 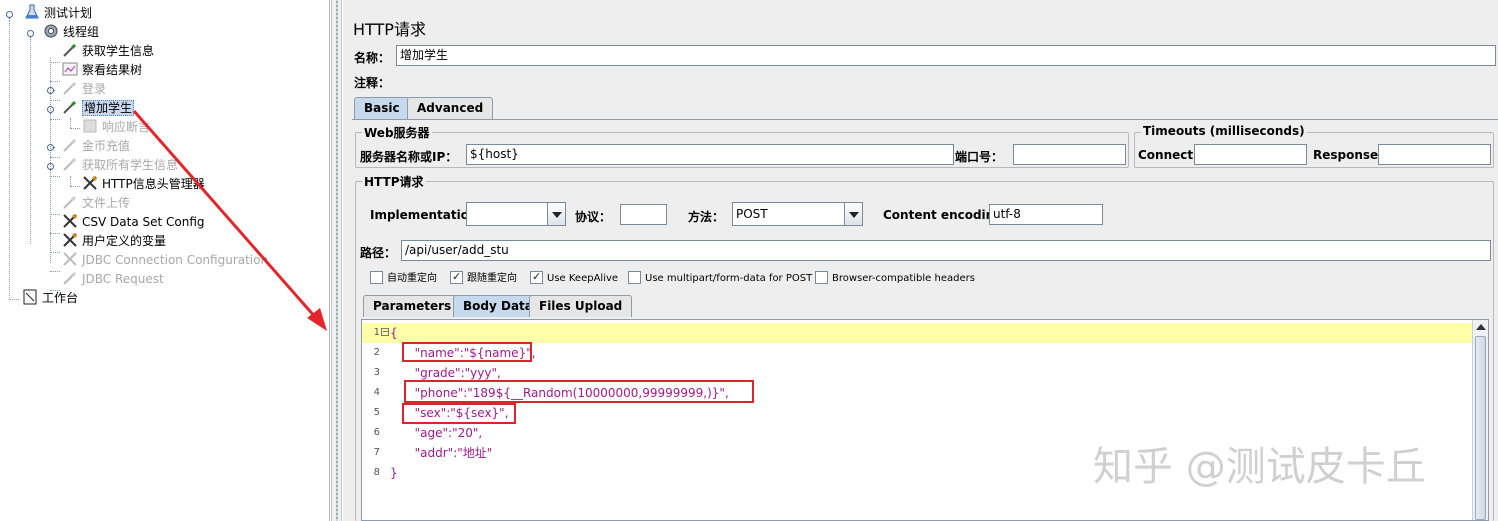 I want to click on tree-node-header-manager: HTTP信息头管理器, so click(x=143, y=184).